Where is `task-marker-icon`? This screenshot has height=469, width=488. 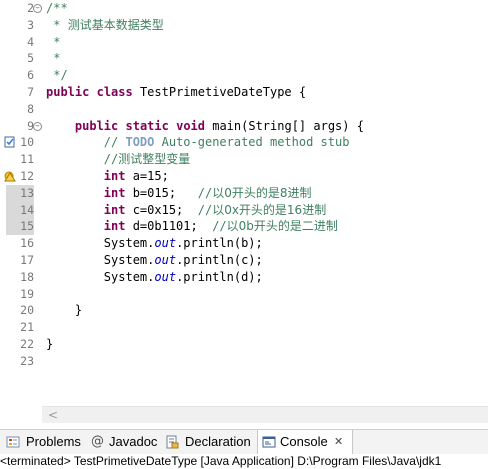
task-marker-icon is located at coordinates (10, 142).